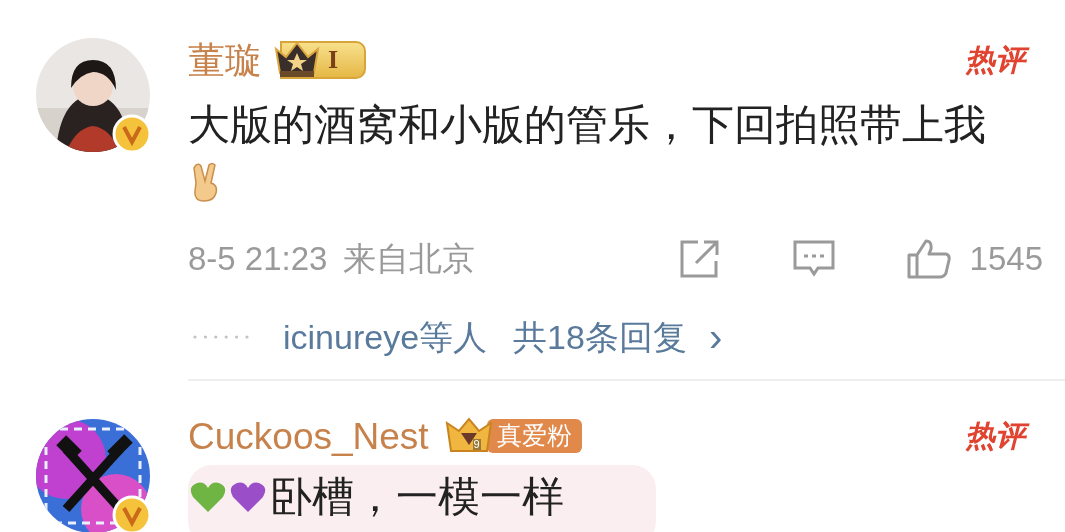  What do you see at coordinates (308, 436) in the screenshot?
I see `author-name: Cuckoos_Nest` at bounding box center [308, 436].